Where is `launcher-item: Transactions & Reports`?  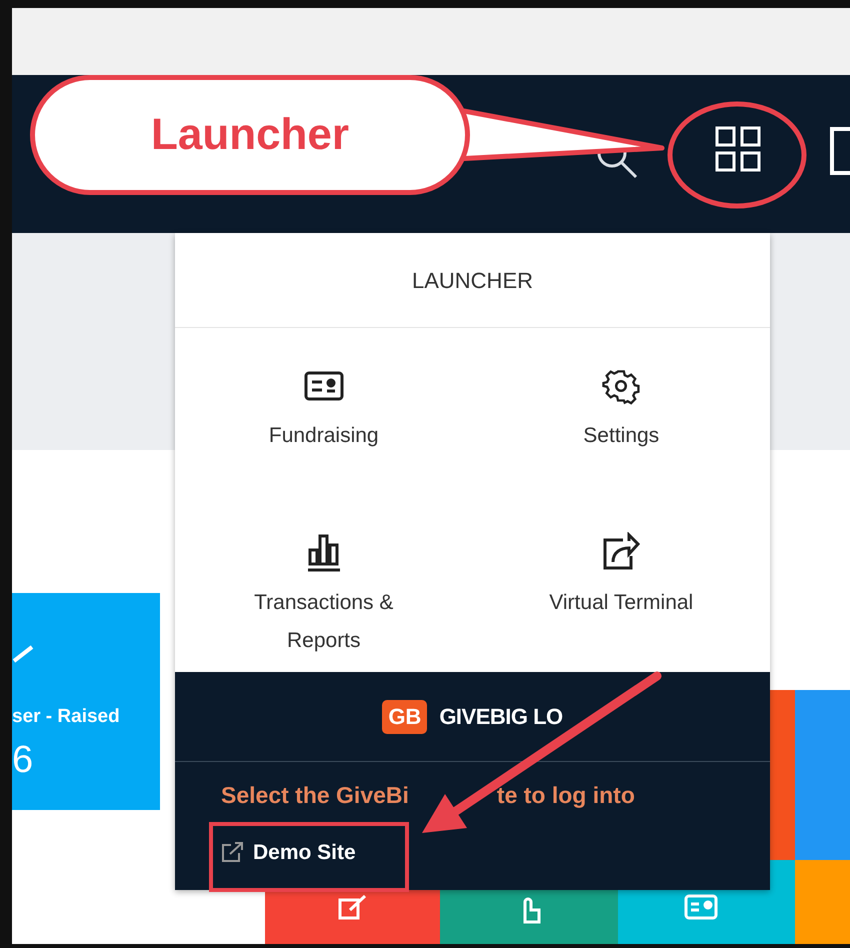
launcher-item: Transactions & Reports is located at coordinates (323, 612).